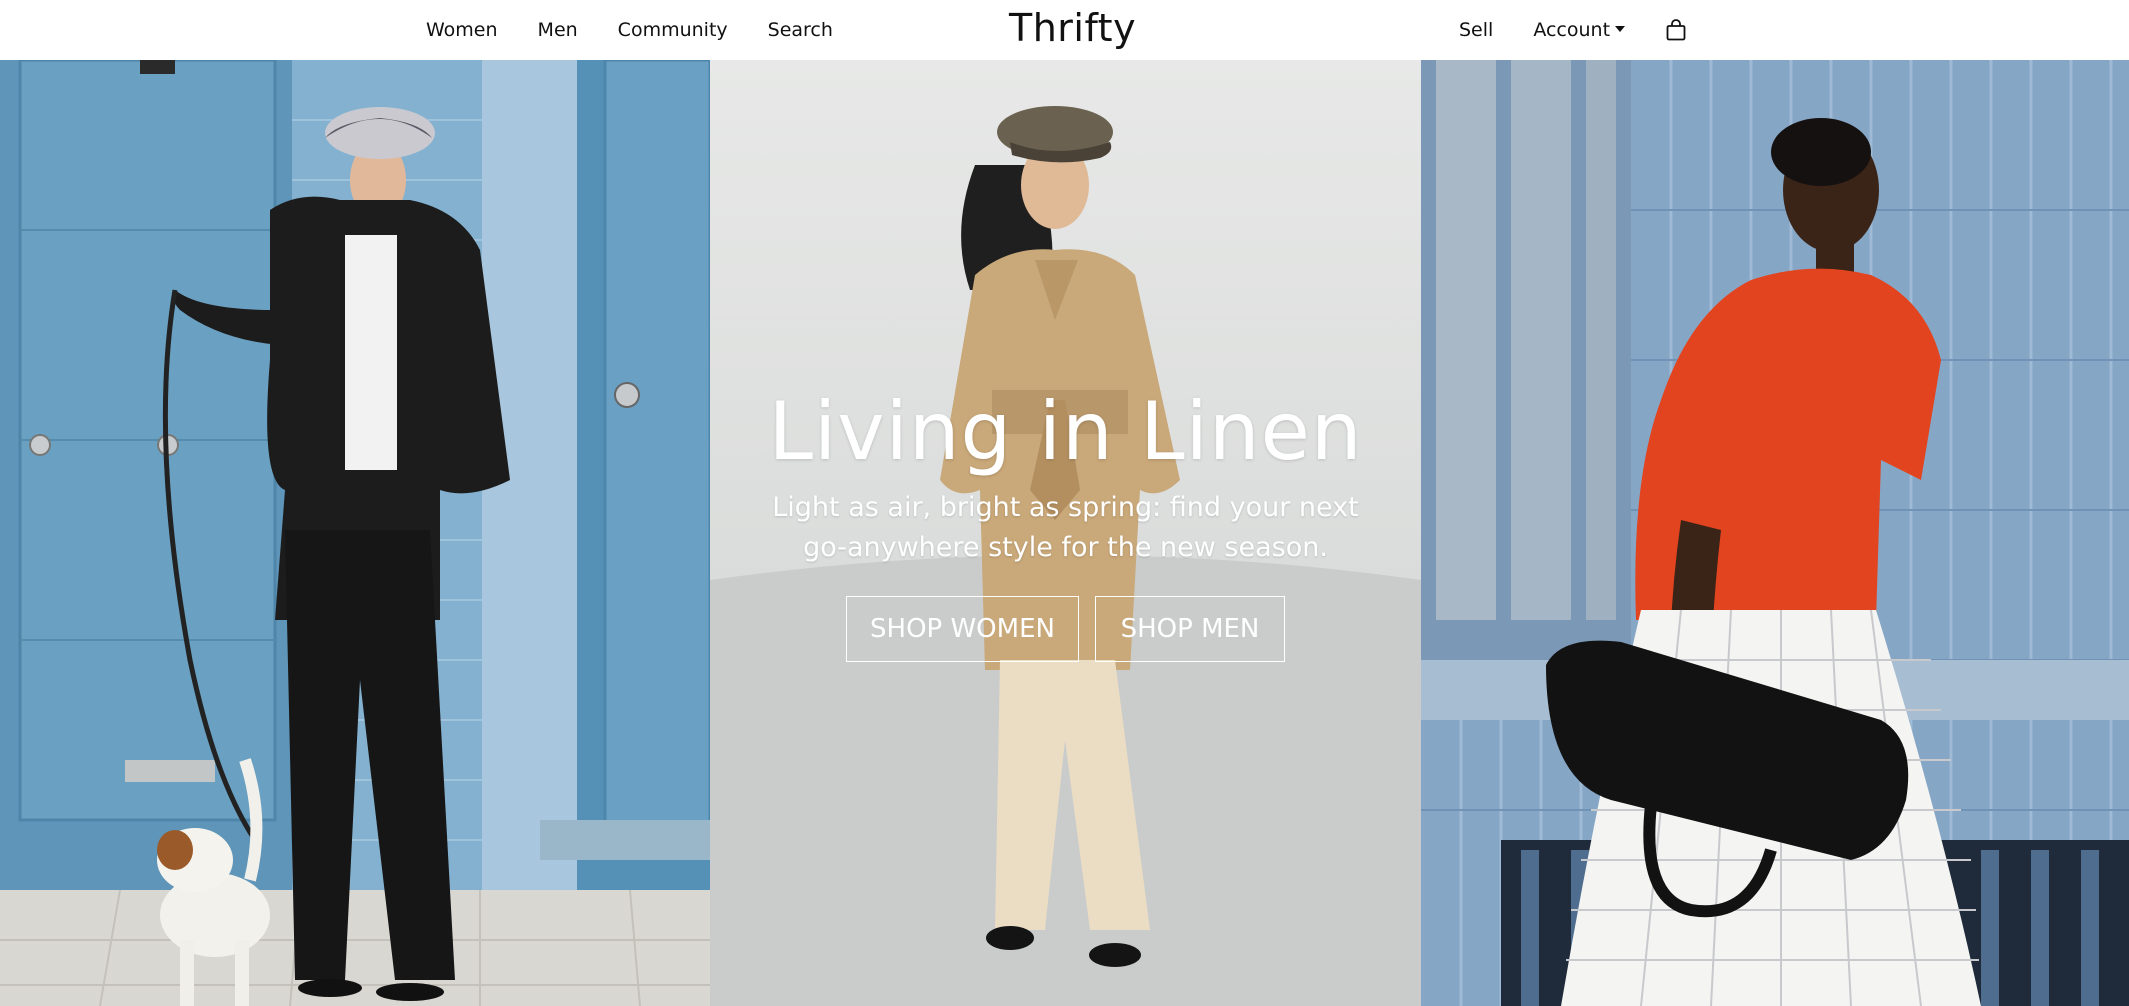 The height and width of the screenshot is (1006, 2129). Describe the element at coordinates (1620, 29) in the screenshot. I see `caret-down-icon` at that location.